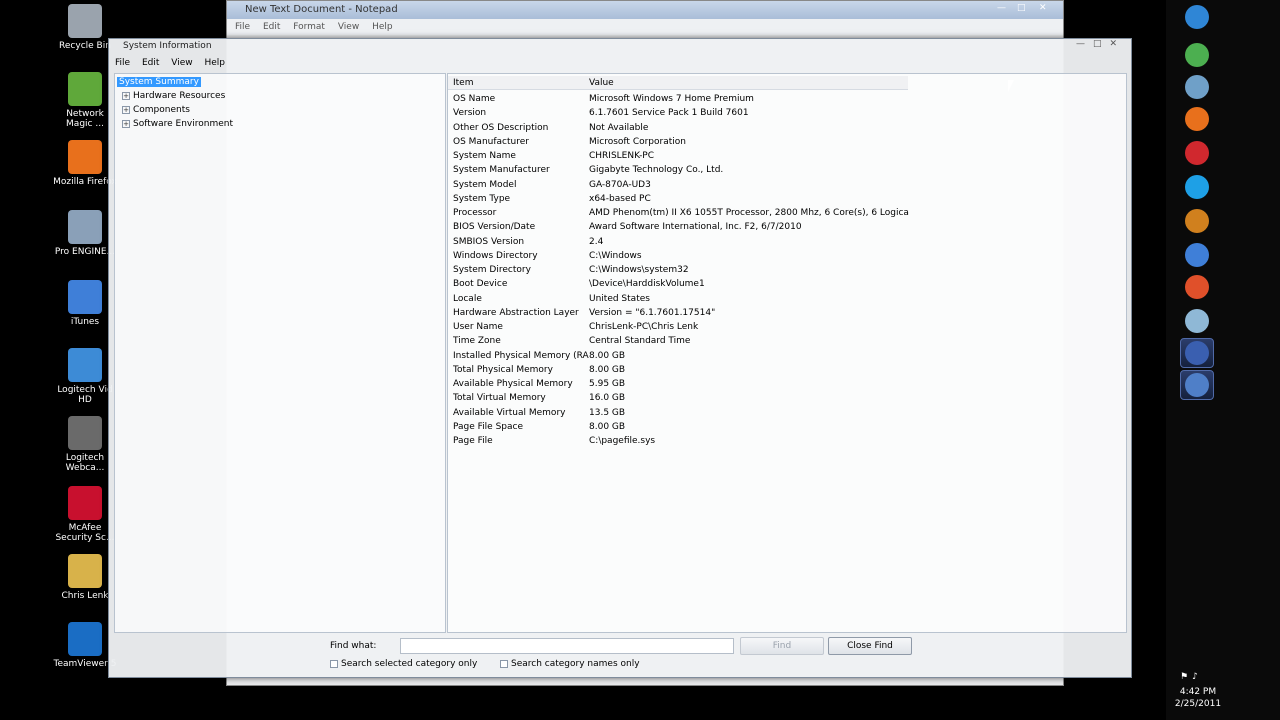 This screenshot has height=720, width=1280. What do you see at coordinates (309, 27) in the screenshot?
I see `notepad-menu-format: Format` at bounding box center [309, 27].